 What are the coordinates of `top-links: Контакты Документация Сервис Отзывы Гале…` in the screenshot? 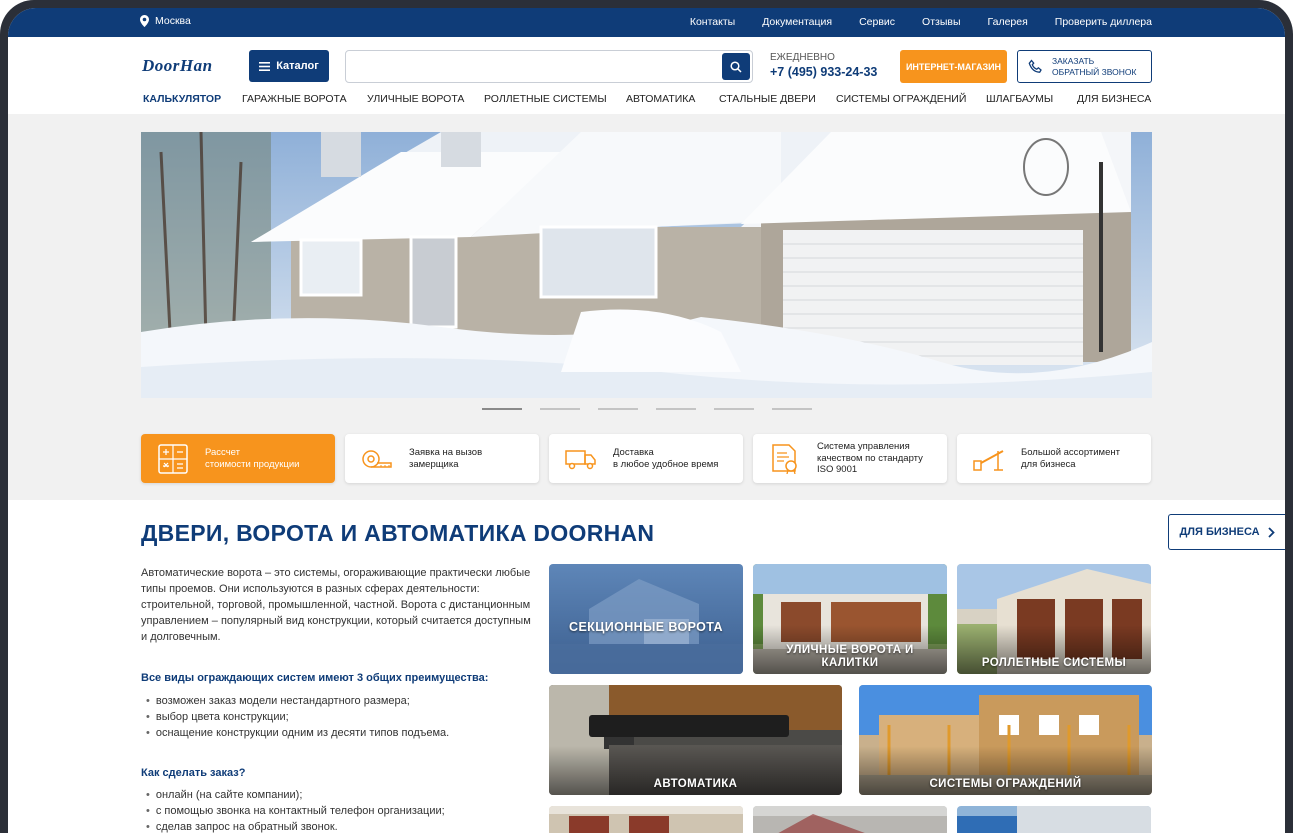 It's located at (921, 22).